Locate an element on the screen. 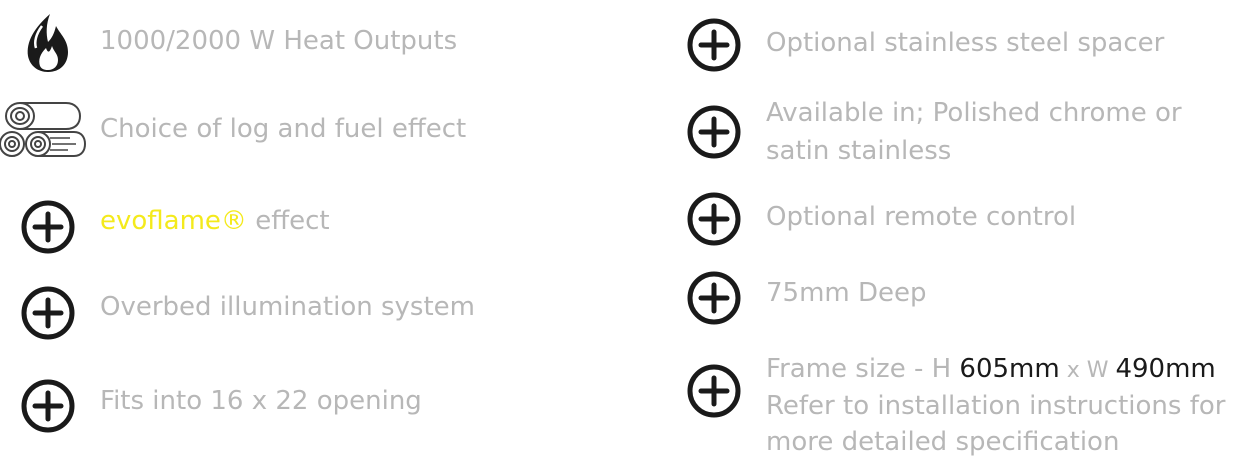 This screenshot has height=460, width=1236. feature-label-line3: more detailed specification is located at coordinates (943, 442).